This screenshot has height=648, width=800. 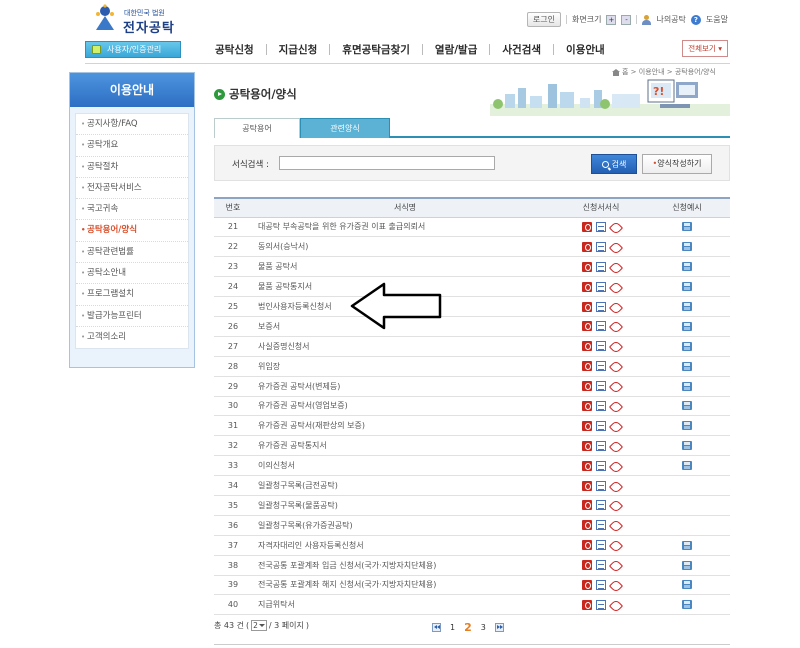 I want to click on form-name-link: 동의서(승낙서), so click(x=405, y=247).